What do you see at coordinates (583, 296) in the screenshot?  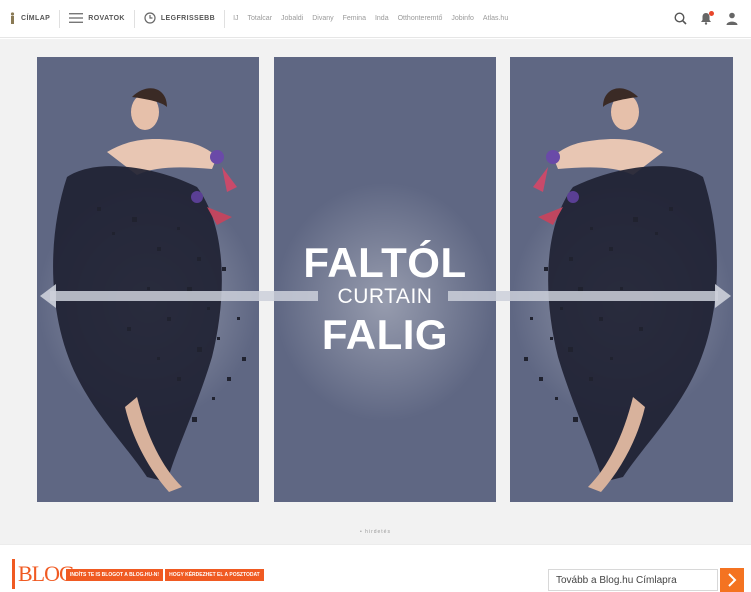 I see `curtain-bar-right` at bounding box center [583, 296].